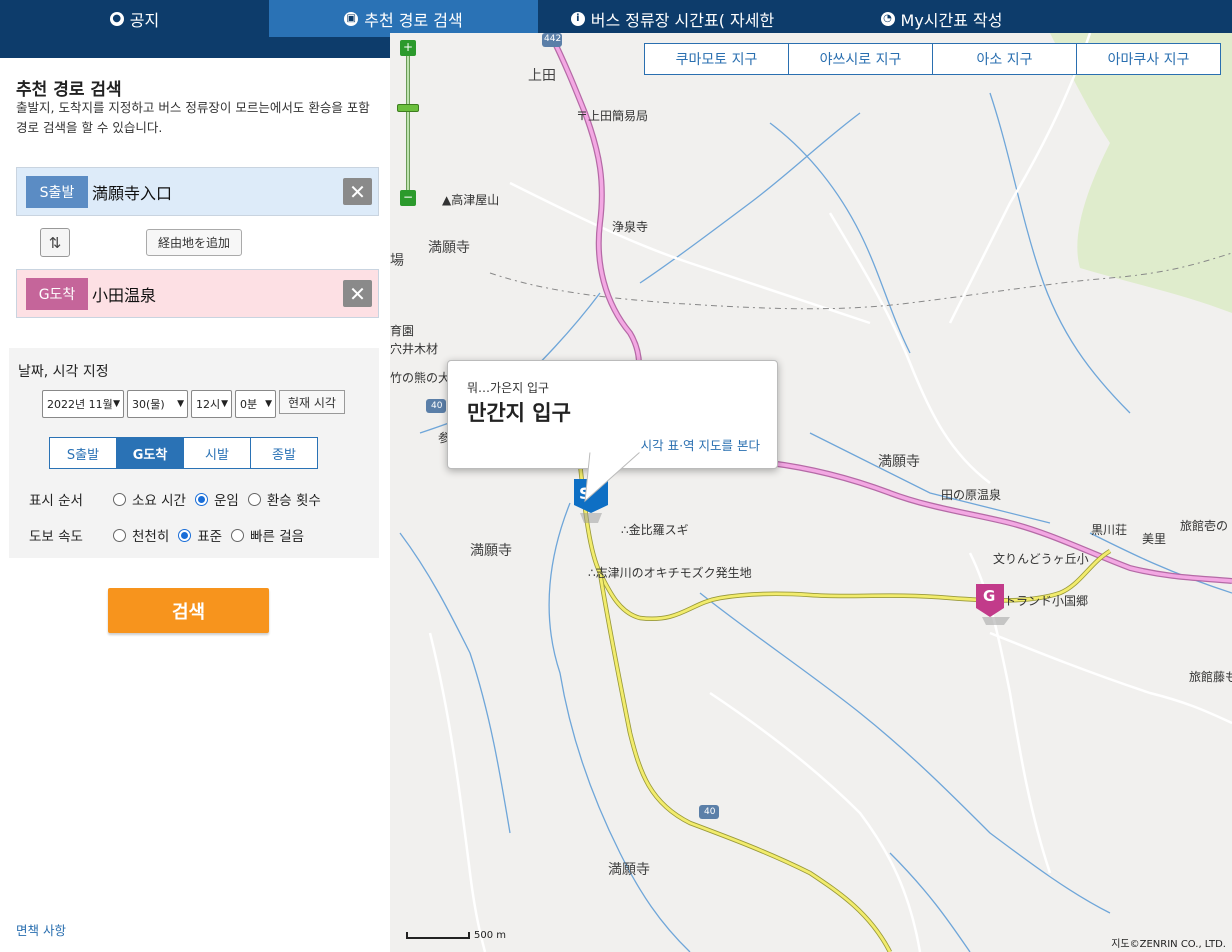 Image resolution: width=1232 pixels, height=952 pixels. I want to click on walk-speed-row: 도보 속도 천천히 표준 빠른 걸음, so click(171, 535).